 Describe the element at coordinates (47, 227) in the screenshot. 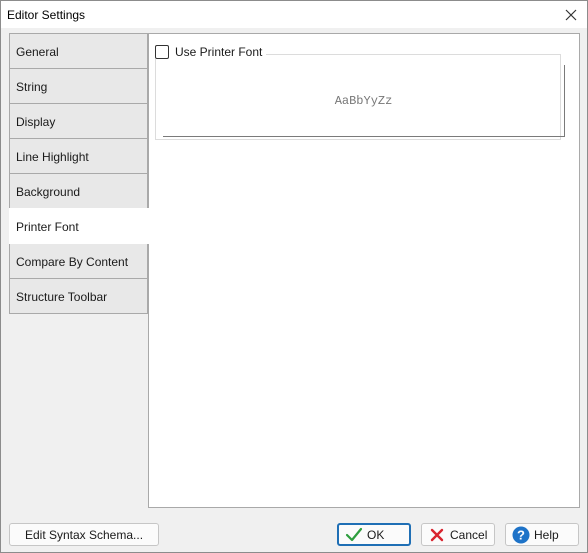

I see `tab-label: Printer Font` at that location.